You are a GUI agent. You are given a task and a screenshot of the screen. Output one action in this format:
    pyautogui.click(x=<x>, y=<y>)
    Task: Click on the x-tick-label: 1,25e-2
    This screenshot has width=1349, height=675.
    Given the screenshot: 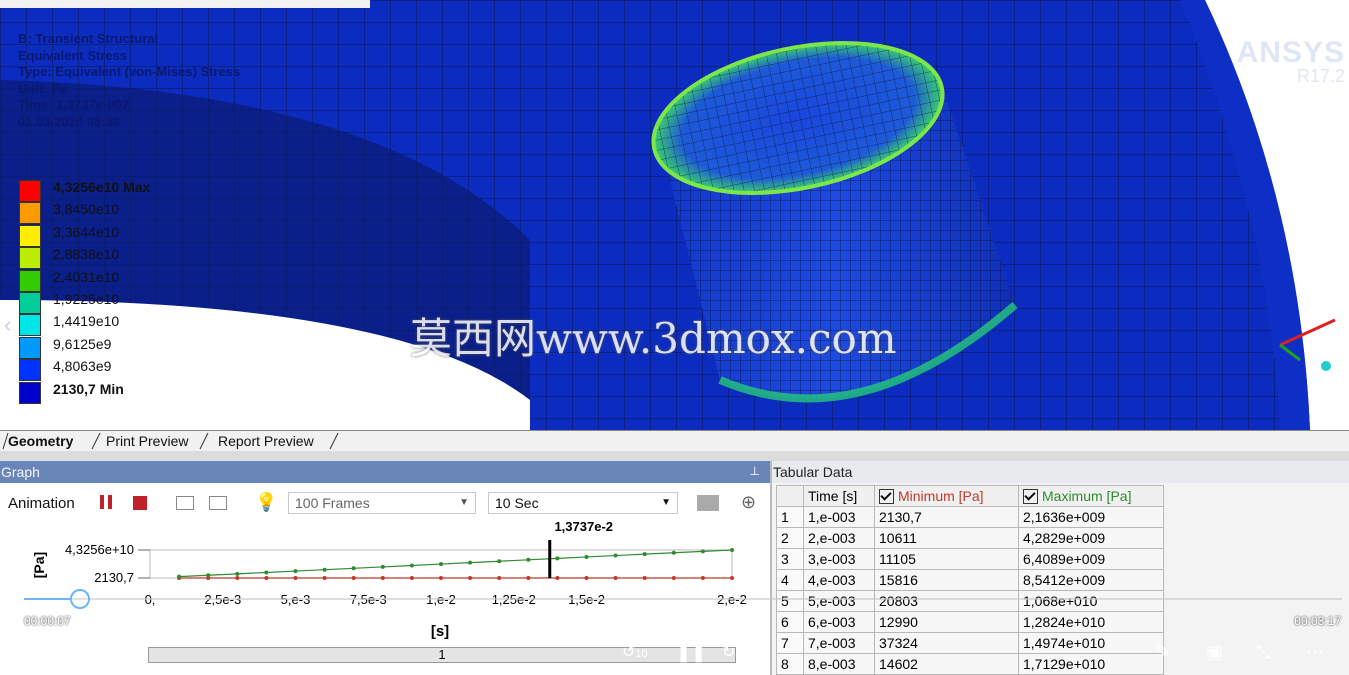 What is the action you would take?
    pyautogui.click(x=514, y=599)
    